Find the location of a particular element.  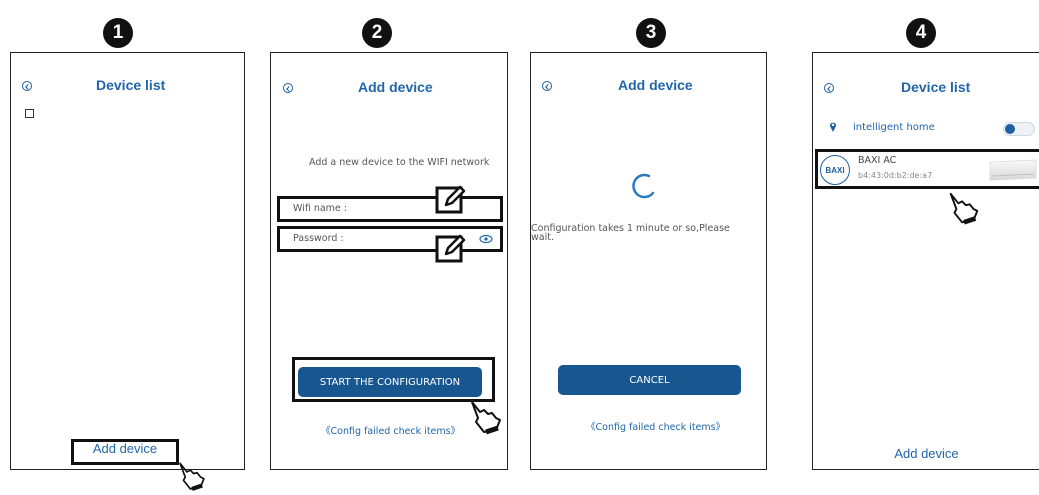

toggle-knob is located at coordinates (1010, 129).